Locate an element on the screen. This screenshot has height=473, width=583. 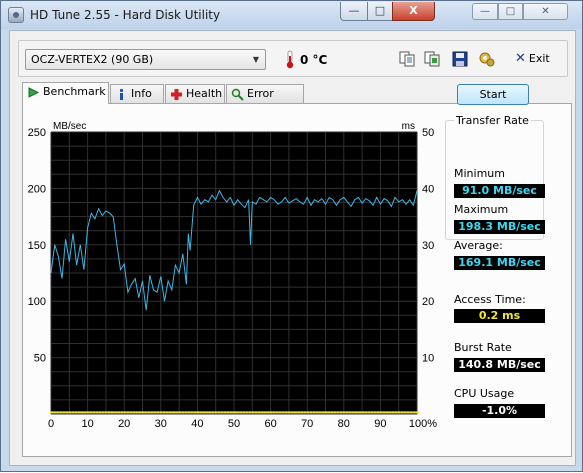
maximum-label: Maximum is located at coordinates (481, 209).